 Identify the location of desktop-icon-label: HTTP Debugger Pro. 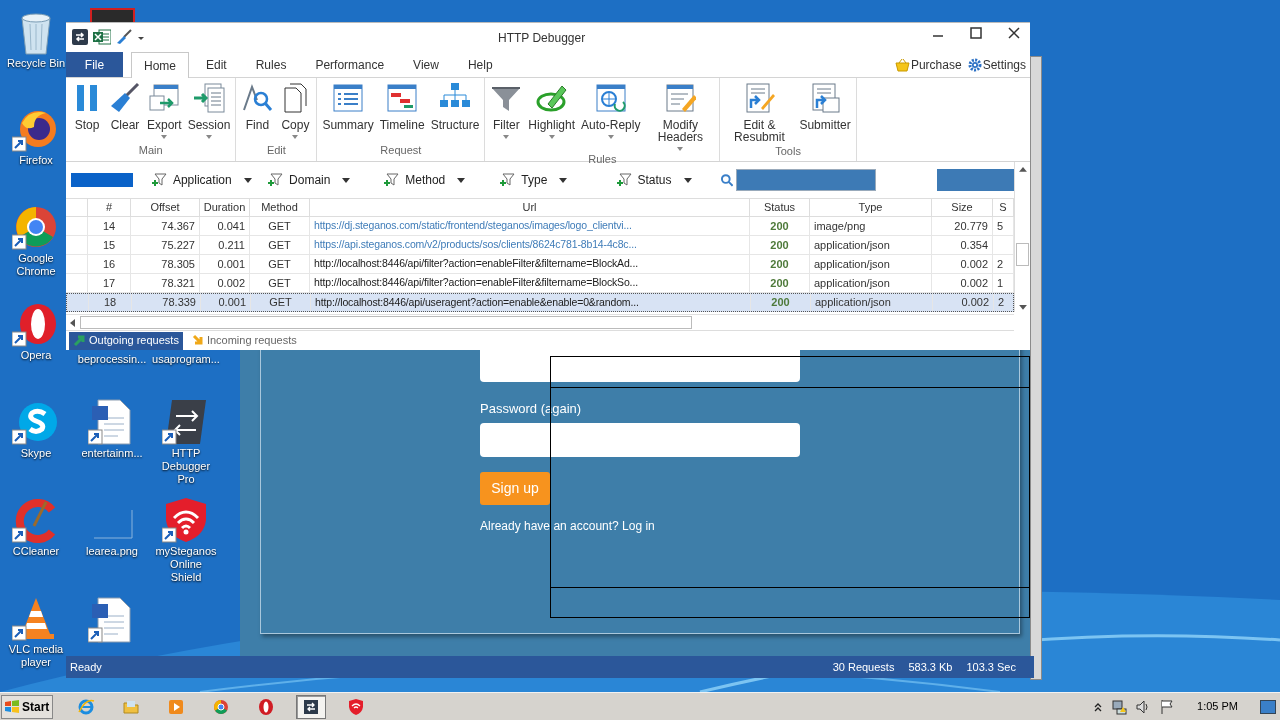
(186, 466).